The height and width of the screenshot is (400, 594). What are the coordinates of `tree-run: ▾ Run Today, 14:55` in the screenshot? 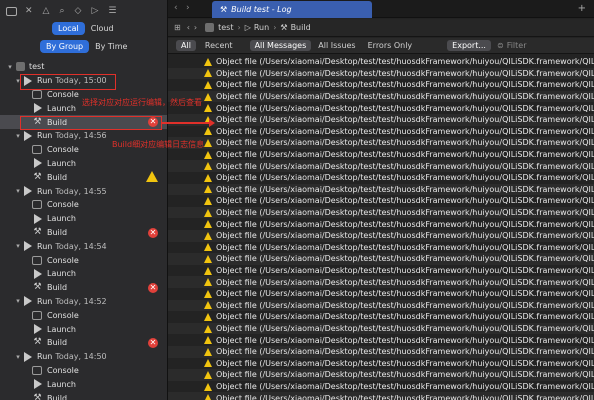 It's located at (83, 191).